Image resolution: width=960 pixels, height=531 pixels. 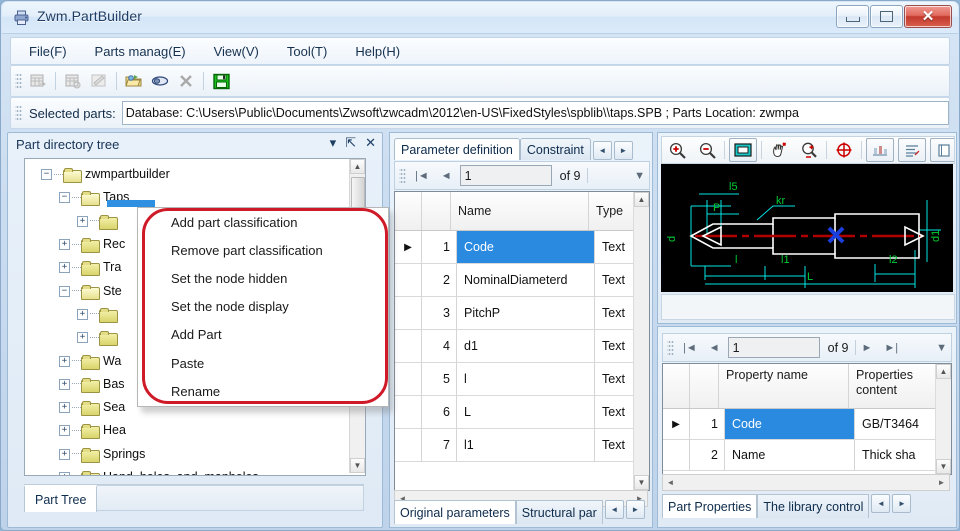 What do you see at coordinates (134, 81) in the screenshot?
I see `folder-open-icon` at bounding box center [134, 81].